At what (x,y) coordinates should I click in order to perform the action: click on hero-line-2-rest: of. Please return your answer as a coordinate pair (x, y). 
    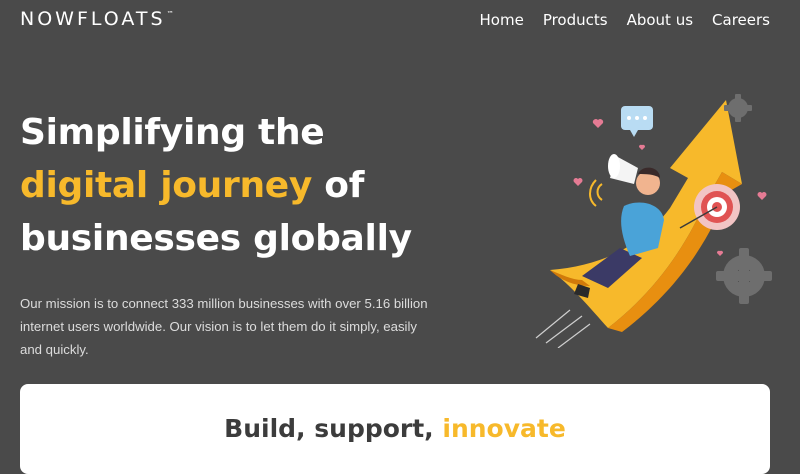
    Looking at the image, I should click on (338, 185).